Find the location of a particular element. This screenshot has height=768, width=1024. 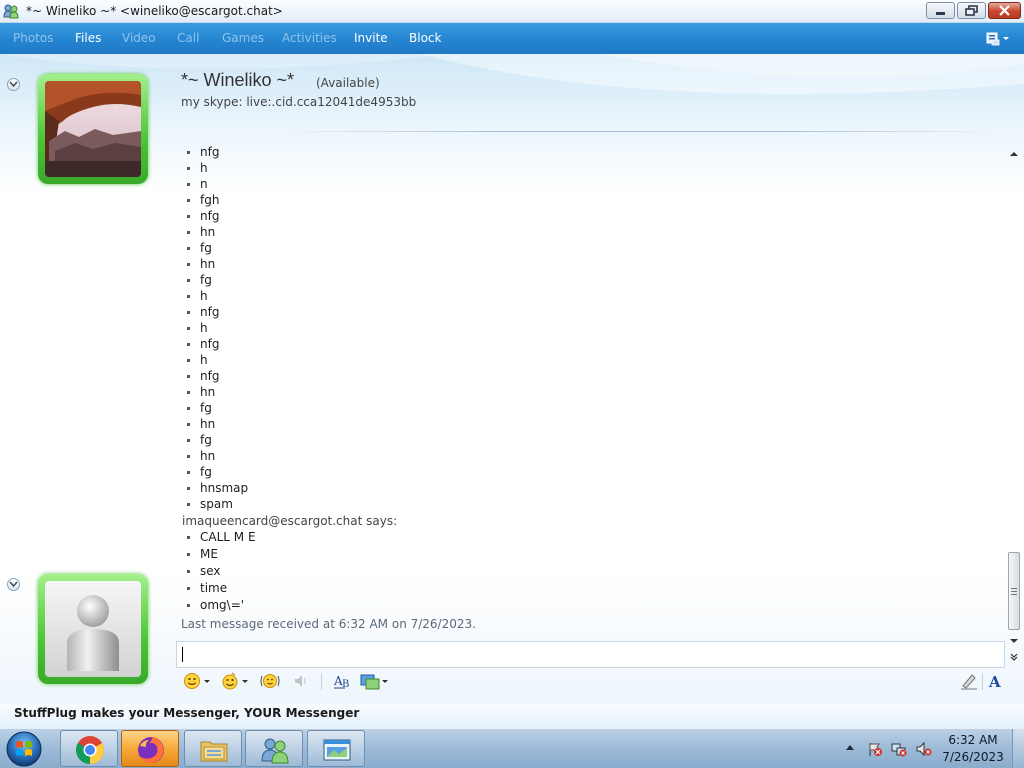

start-button-icon is located at coordinates (24, 749).